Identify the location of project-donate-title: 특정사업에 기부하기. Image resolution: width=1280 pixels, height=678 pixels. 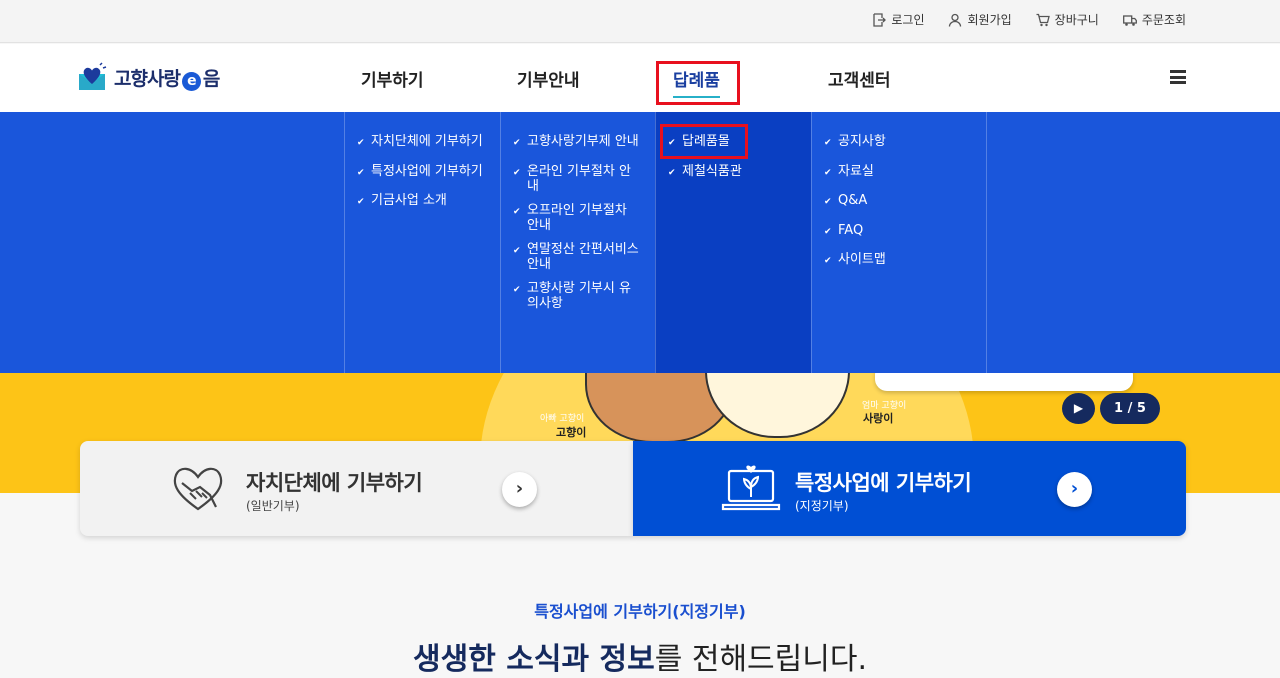
(883, 483).